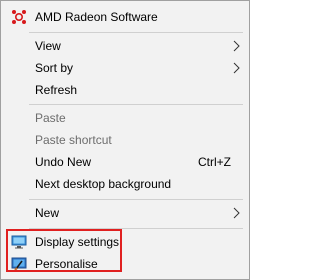  Describe the element at coordinates (125, 46) in the screenshot. I see `menu-item-view: View` at that location.